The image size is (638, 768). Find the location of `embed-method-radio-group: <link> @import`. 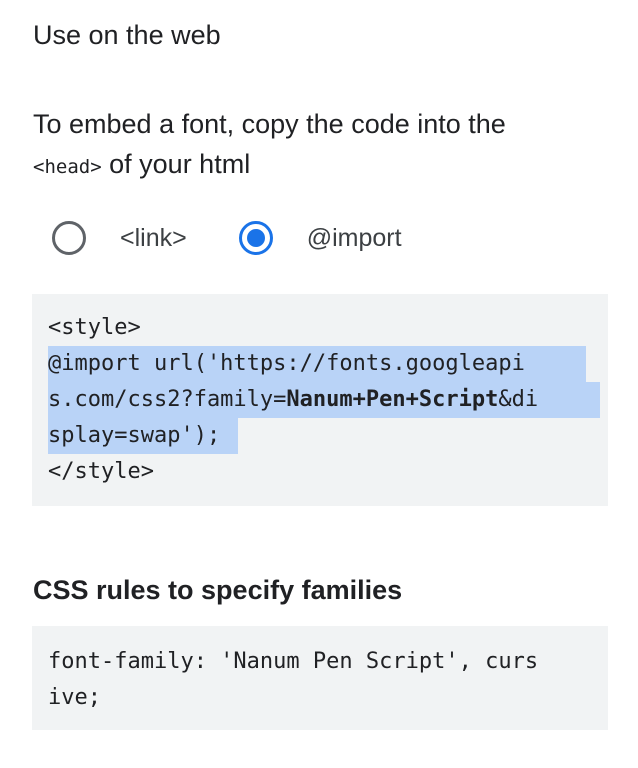

embed-method-radio-group: <link> @import is located at coordinates (227, 238).